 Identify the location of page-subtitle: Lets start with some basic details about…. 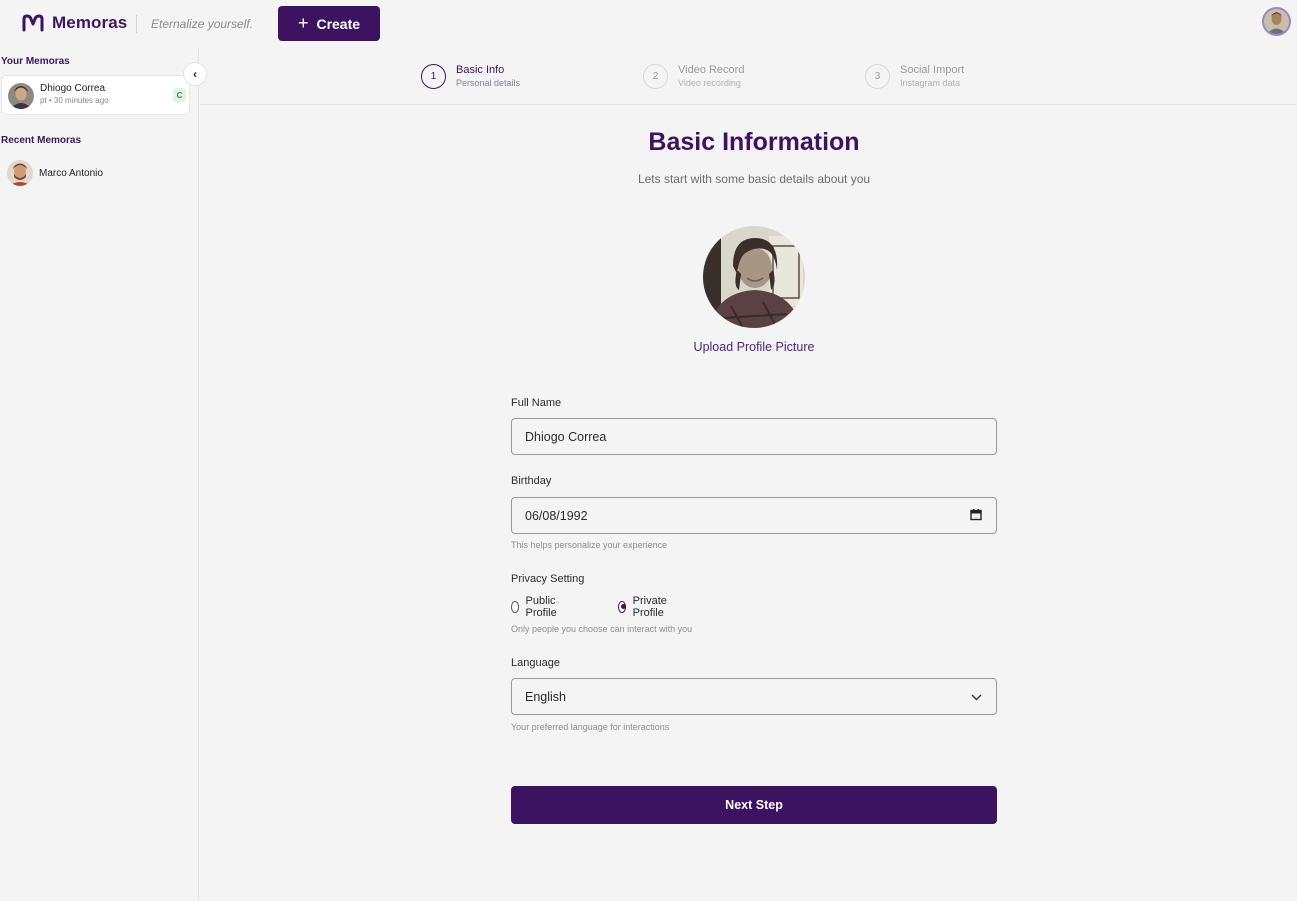
(754, 179).